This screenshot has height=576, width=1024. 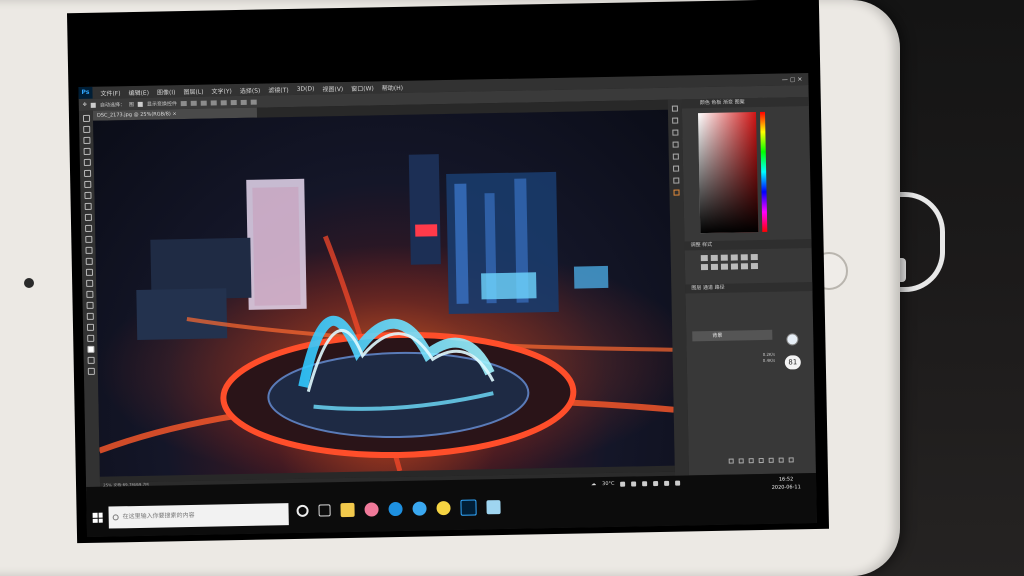 What do you see at coordinates (184, 103) in the screenshot?
I see `align-left-icon` at bounding box center [184, 103].